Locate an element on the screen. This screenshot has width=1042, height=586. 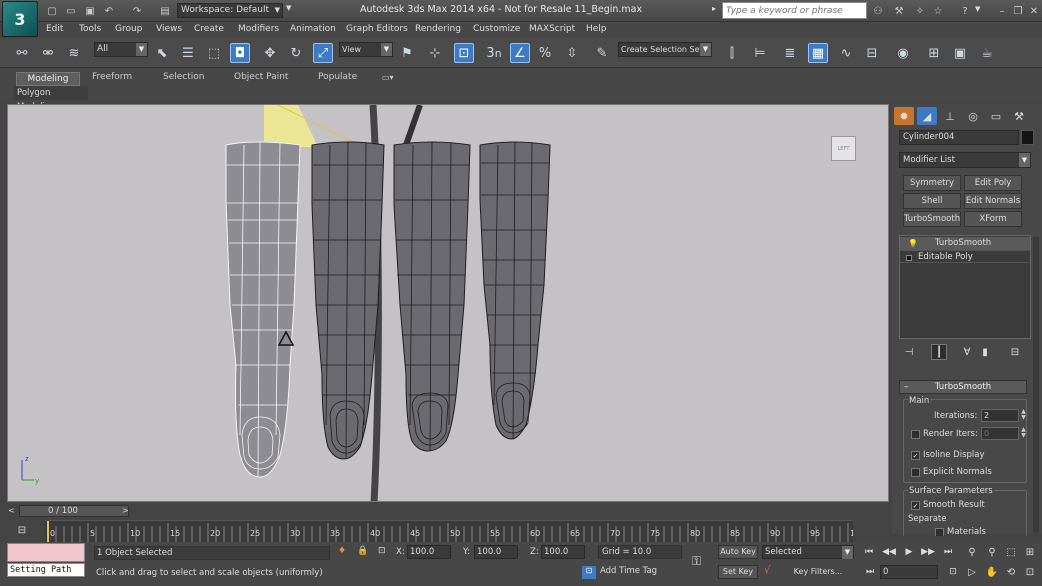
close-icon: ✕ is located at coordinates (1034, 11).